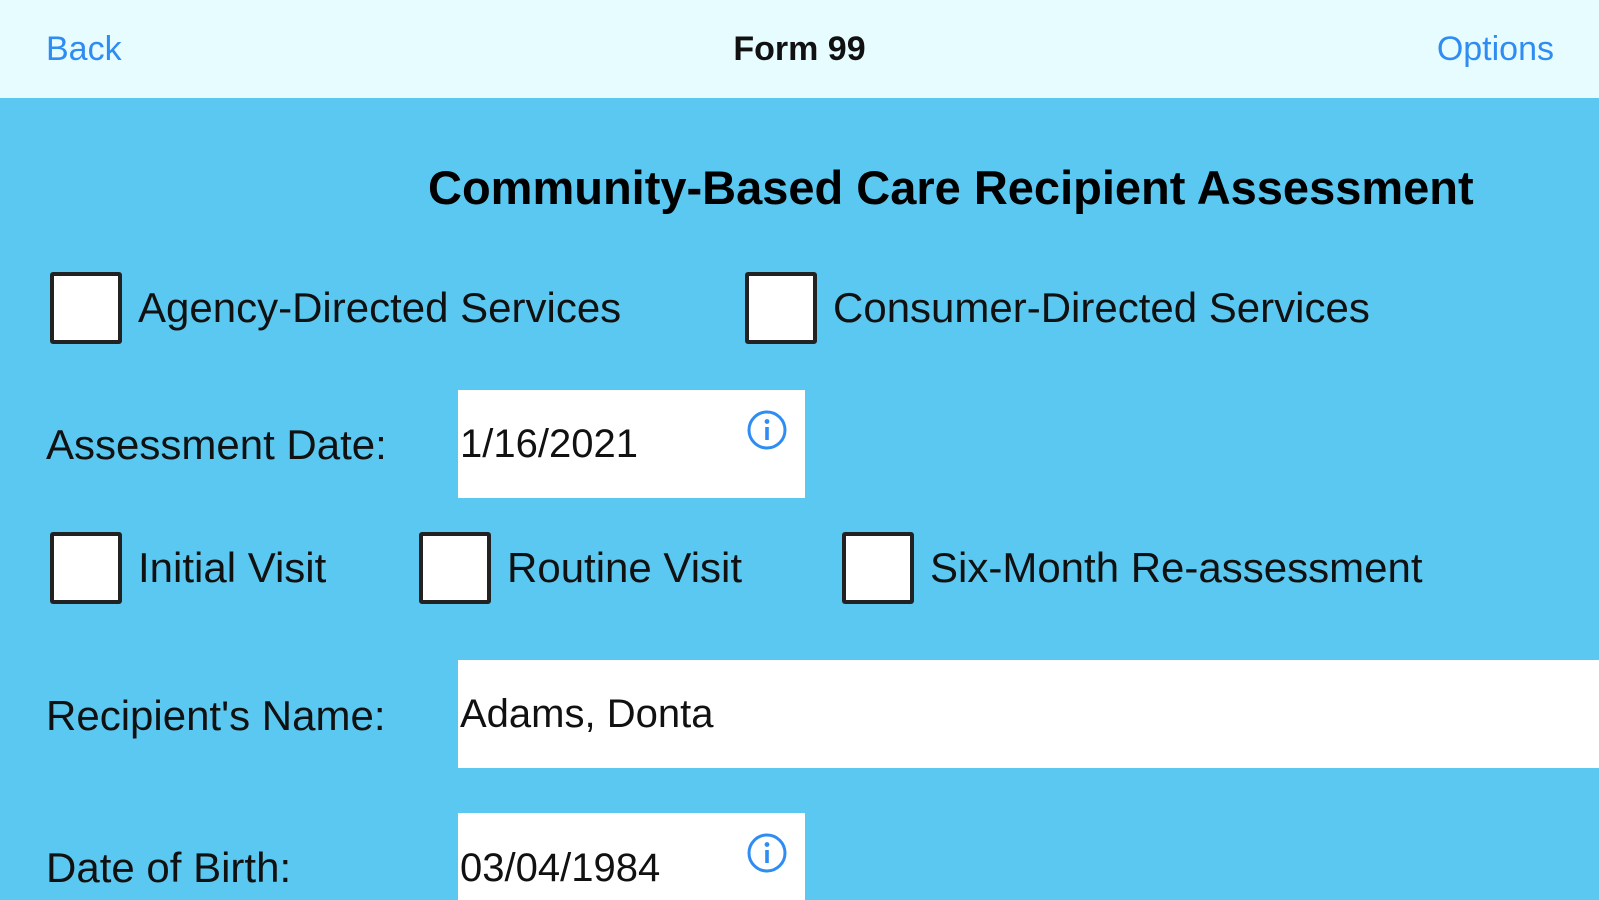  Describe the element at coordinates (560, 868) in the screenshot. I see `date-of-birth-value: 03/04/1984` at that location.